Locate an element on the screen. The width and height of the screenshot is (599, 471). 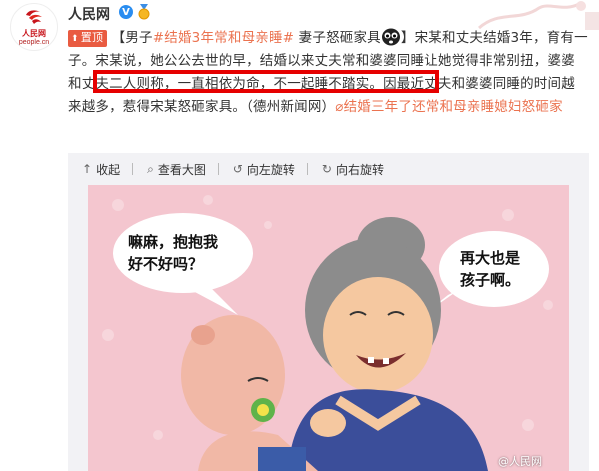
collapse-button: ↑ 收起 is located at coordinates (100, 169).